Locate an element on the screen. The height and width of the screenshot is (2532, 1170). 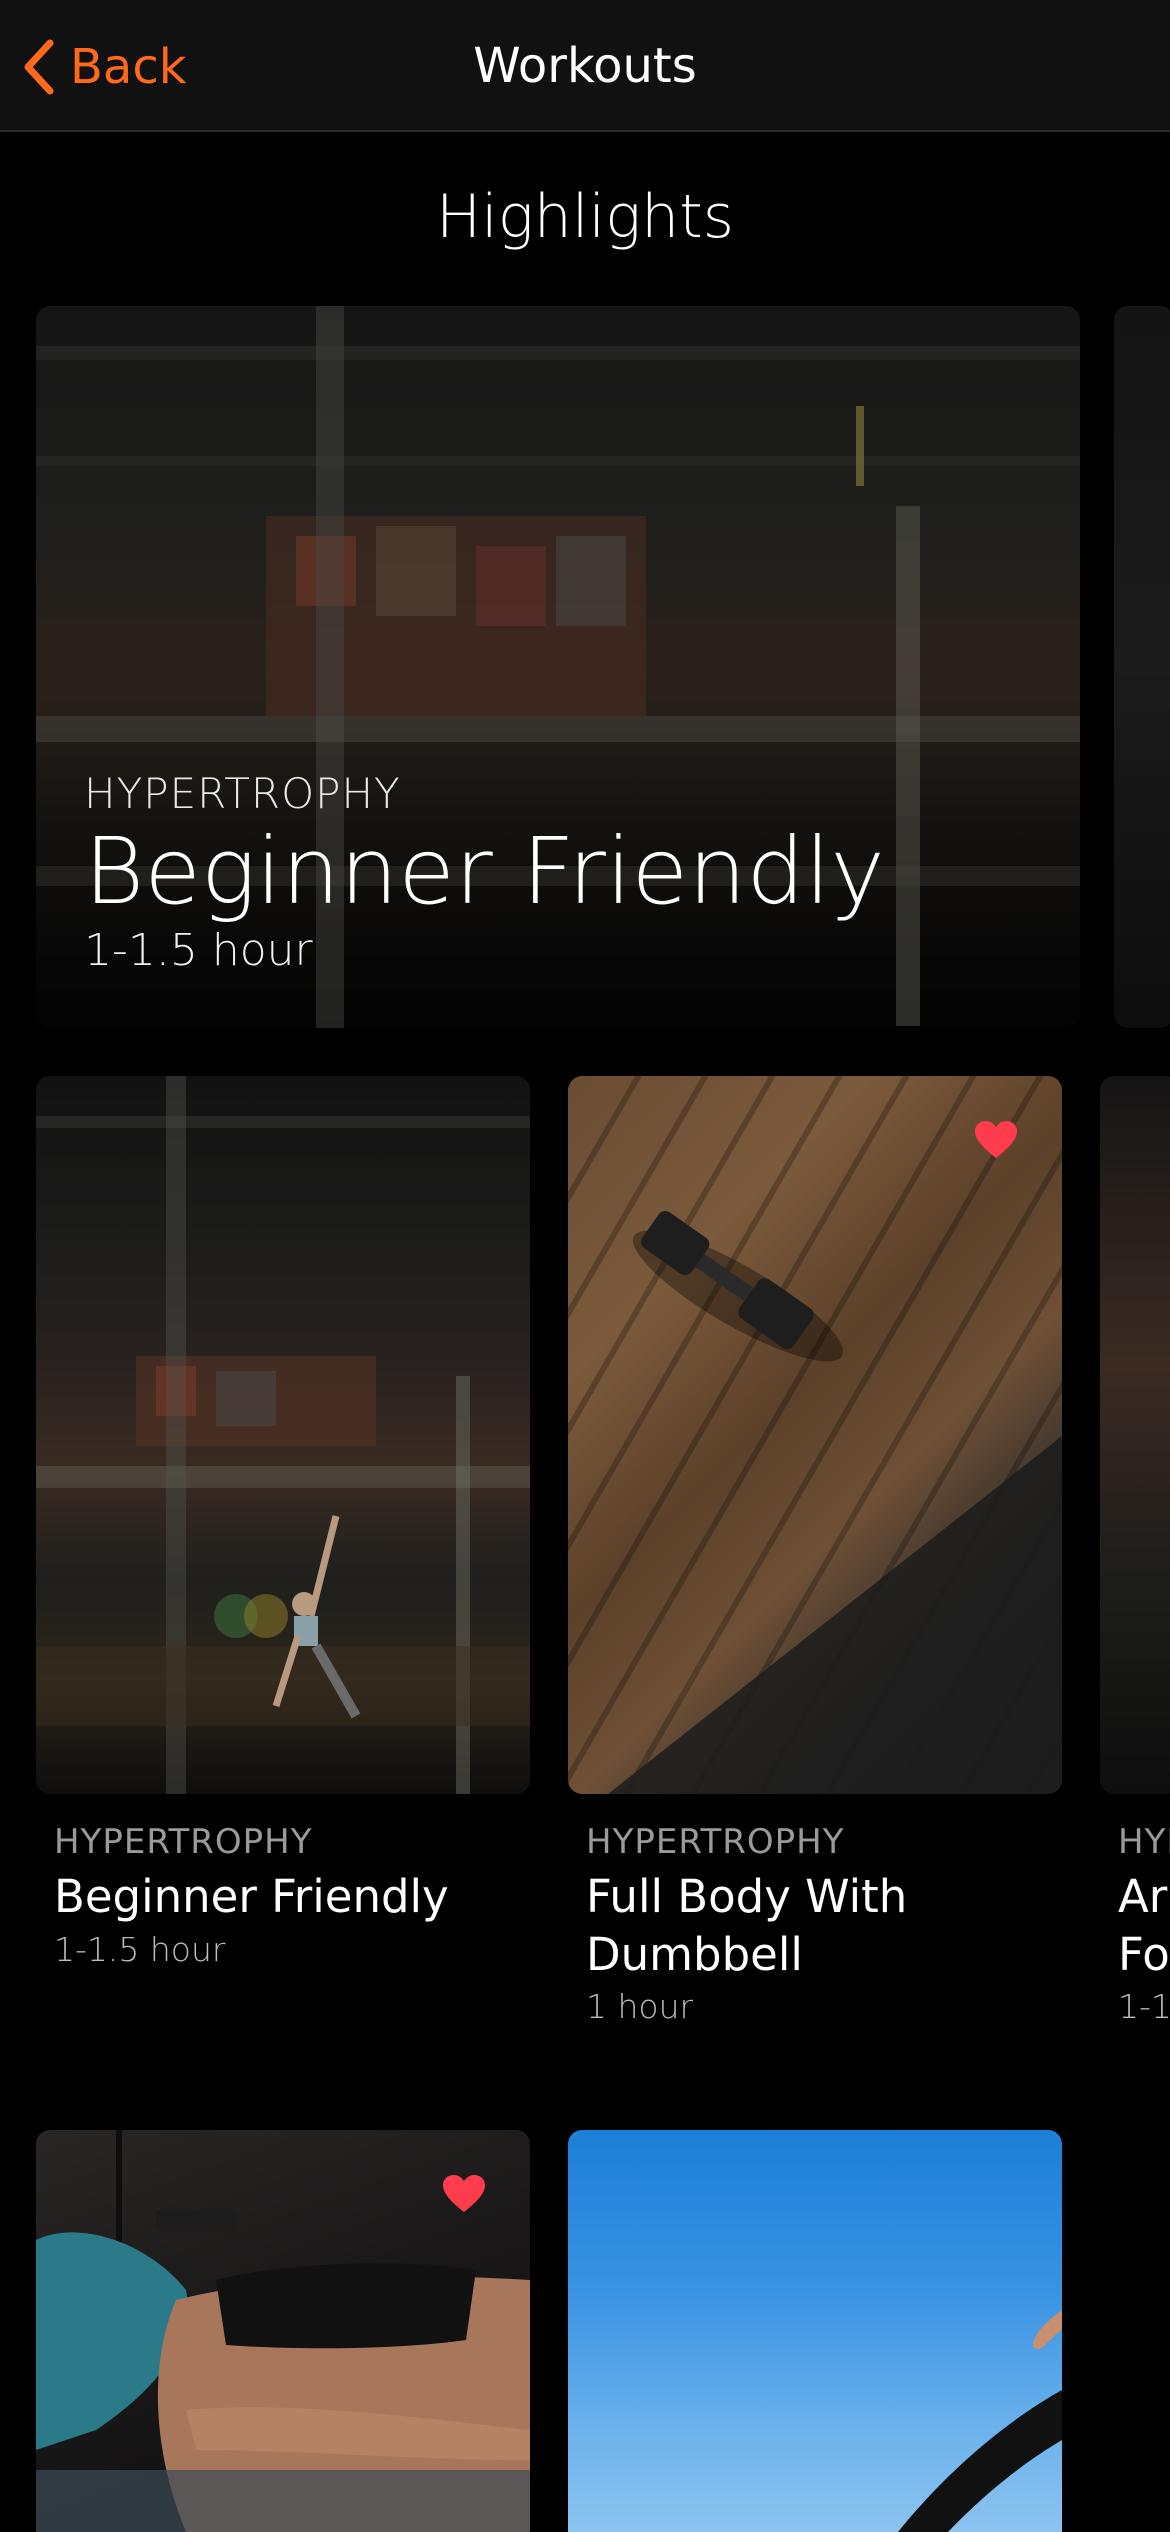
workout-name-line-2: Fo is located at coordinates (1144, 1954).